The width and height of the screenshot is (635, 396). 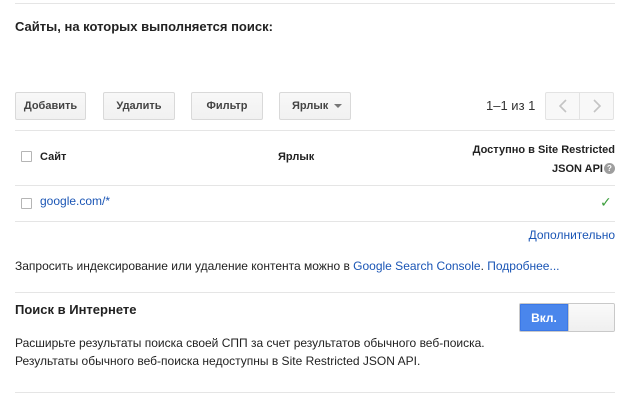 I want to click on toggle-knob, so click(x=591, y=317).